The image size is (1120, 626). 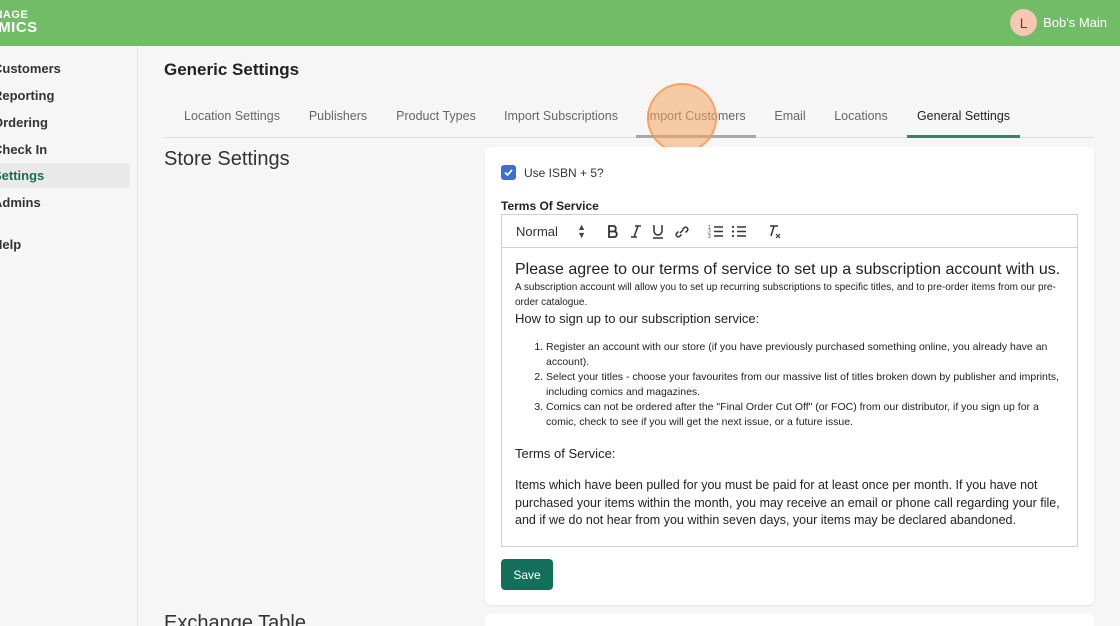 I want to click on ordered-list-icon: 123, so click(x=716, y=231).